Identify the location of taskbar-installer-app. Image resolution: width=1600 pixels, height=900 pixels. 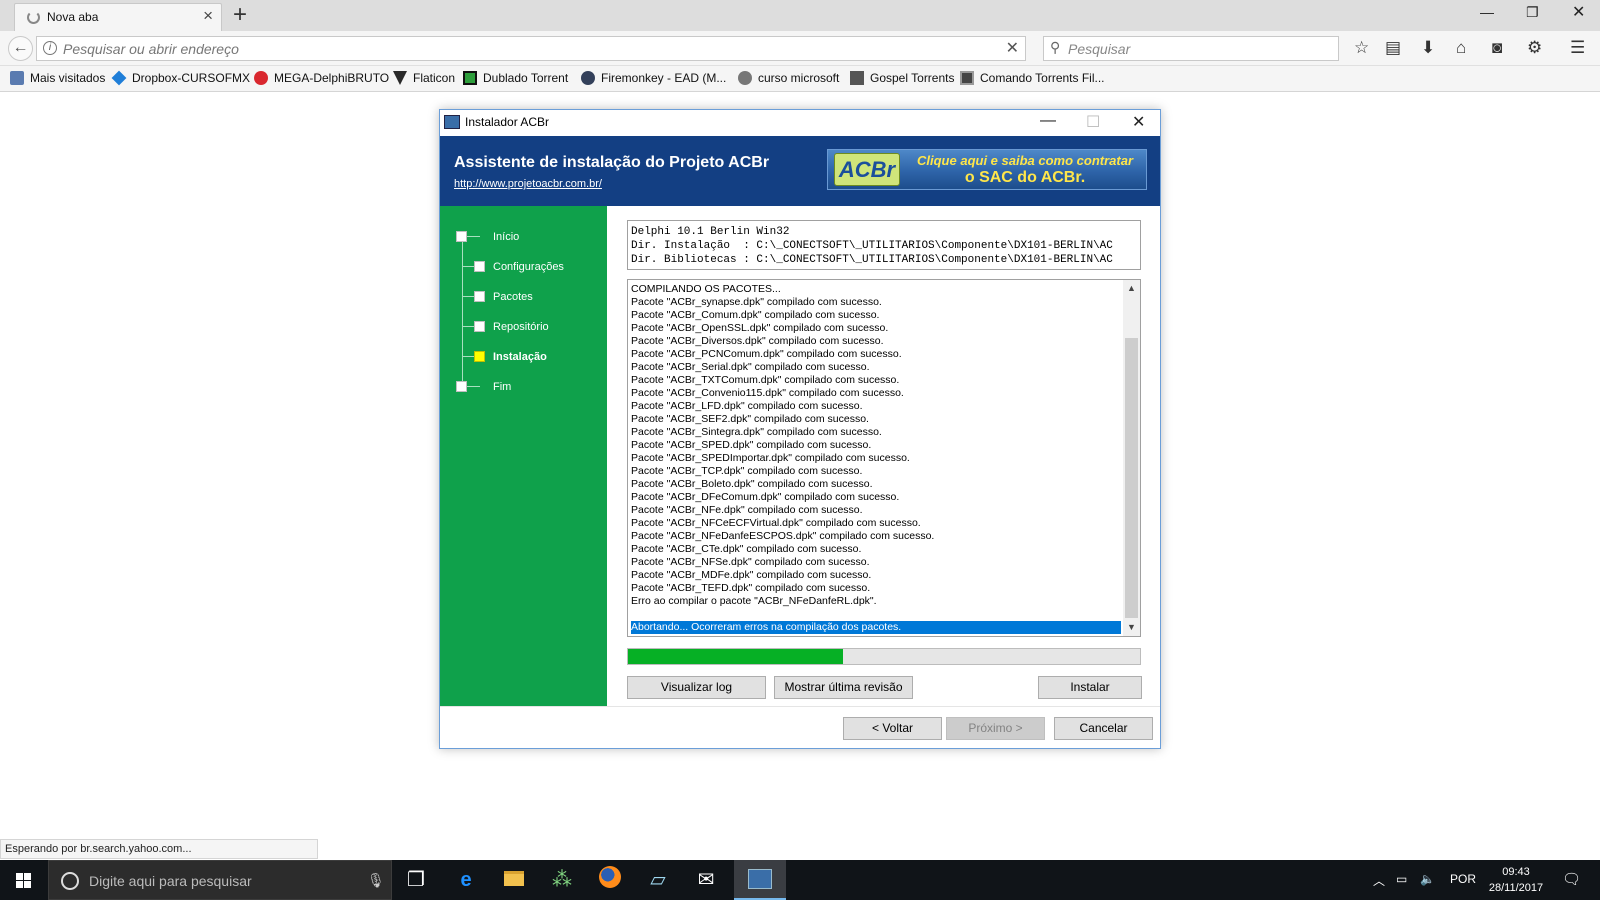
(760, 880).